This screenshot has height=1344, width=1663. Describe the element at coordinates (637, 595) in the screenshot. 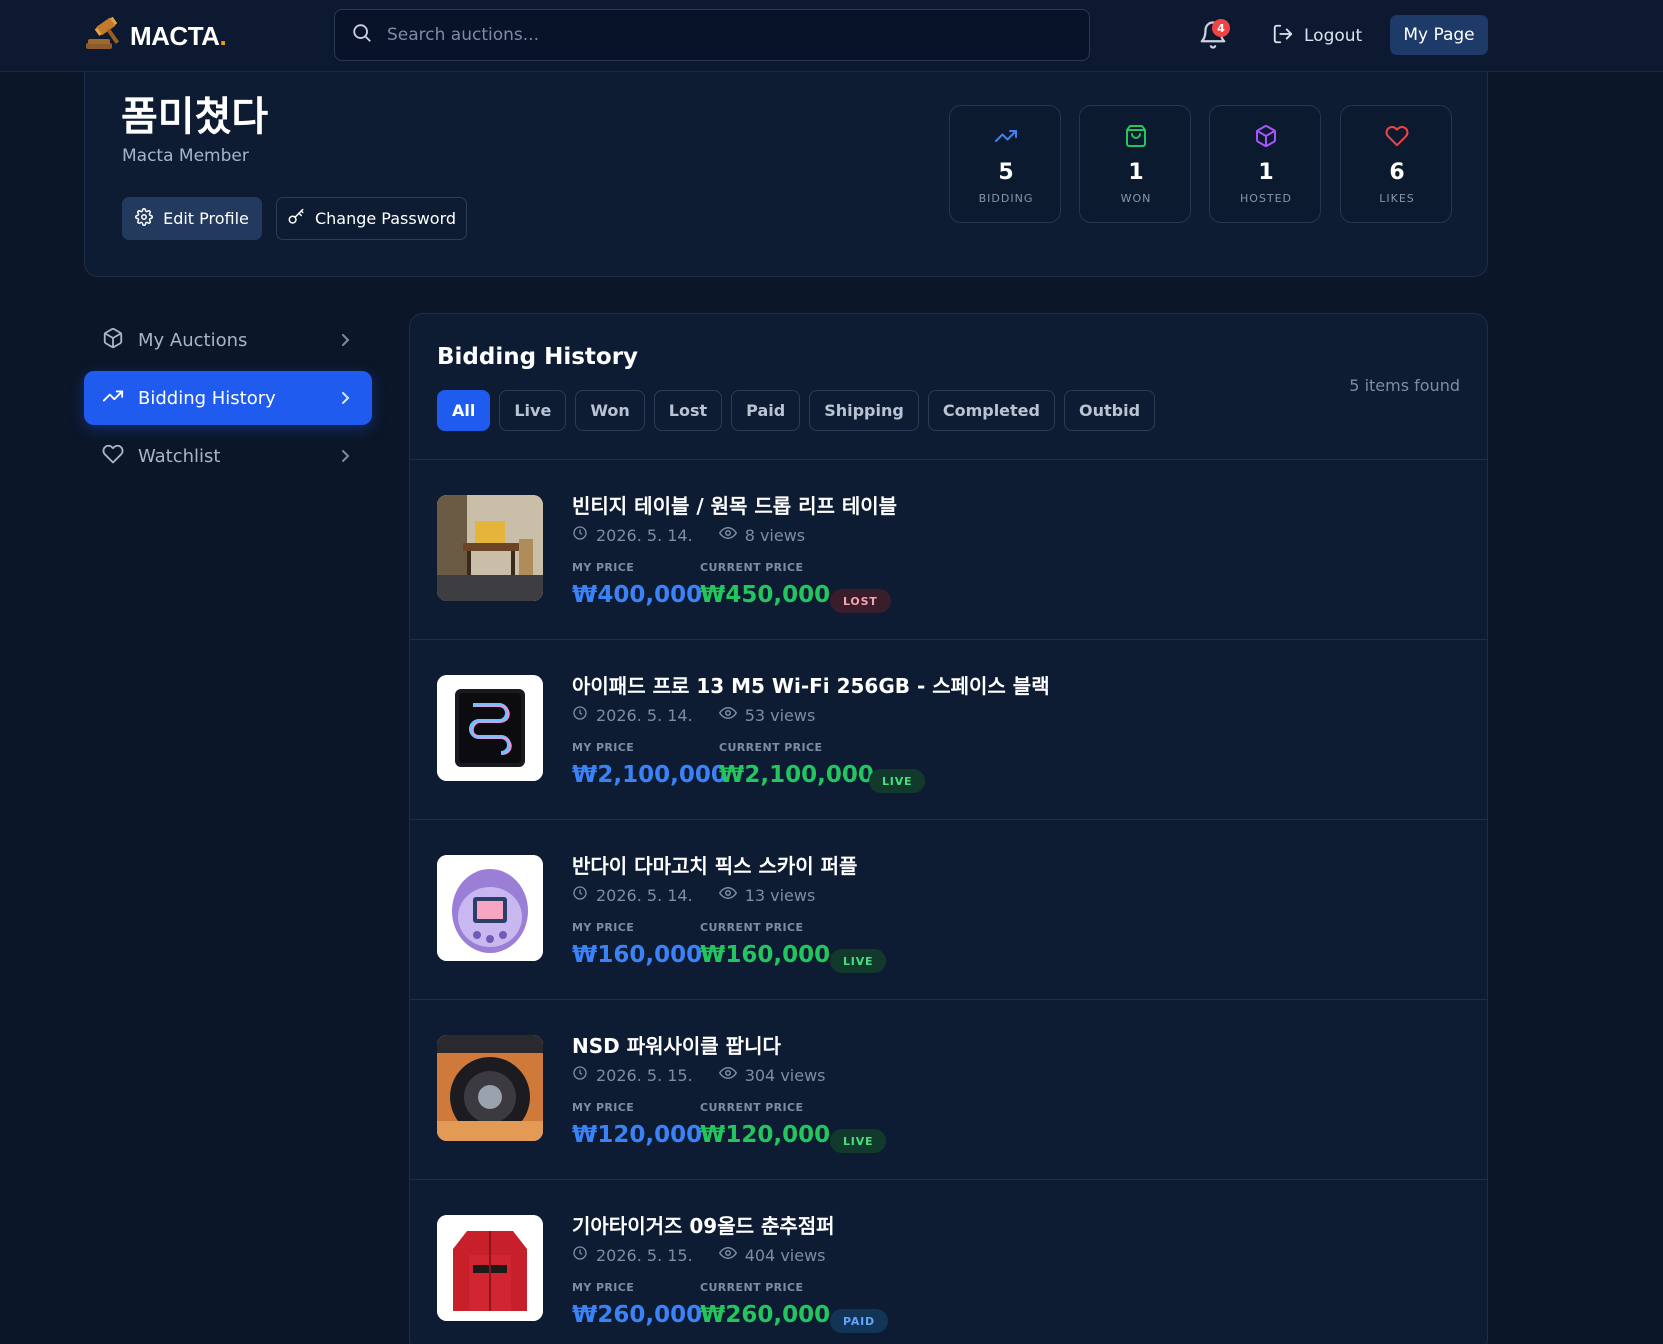

I see `my-price: ₩400,000` at that location.